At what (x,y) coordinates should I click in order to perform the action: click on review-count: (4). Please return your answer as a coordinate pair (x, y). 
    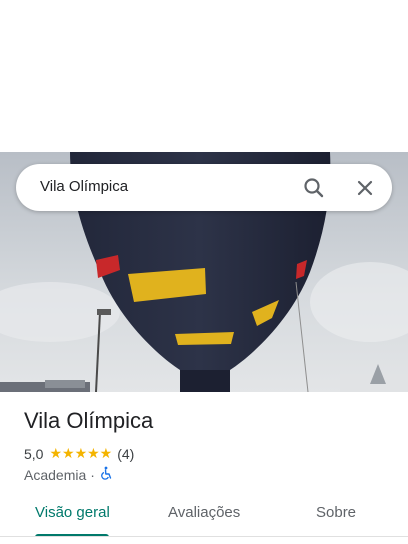
    Looking at the image, I should click on (125, 454).